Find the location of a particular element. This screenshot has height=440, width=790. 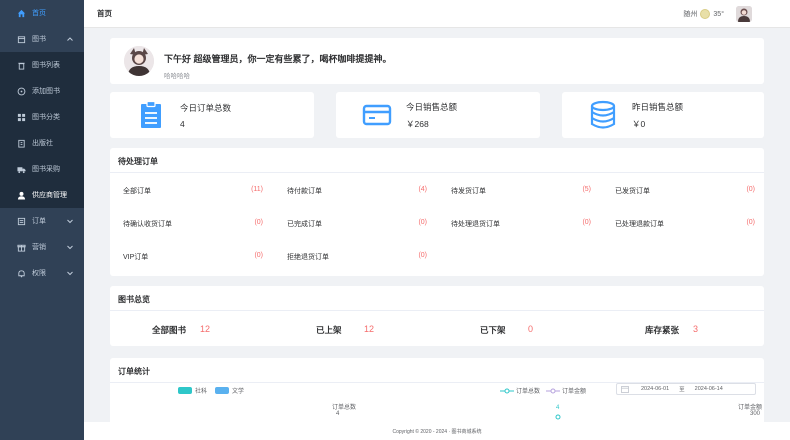

legend-swatch is located at coordinates (222, 390).